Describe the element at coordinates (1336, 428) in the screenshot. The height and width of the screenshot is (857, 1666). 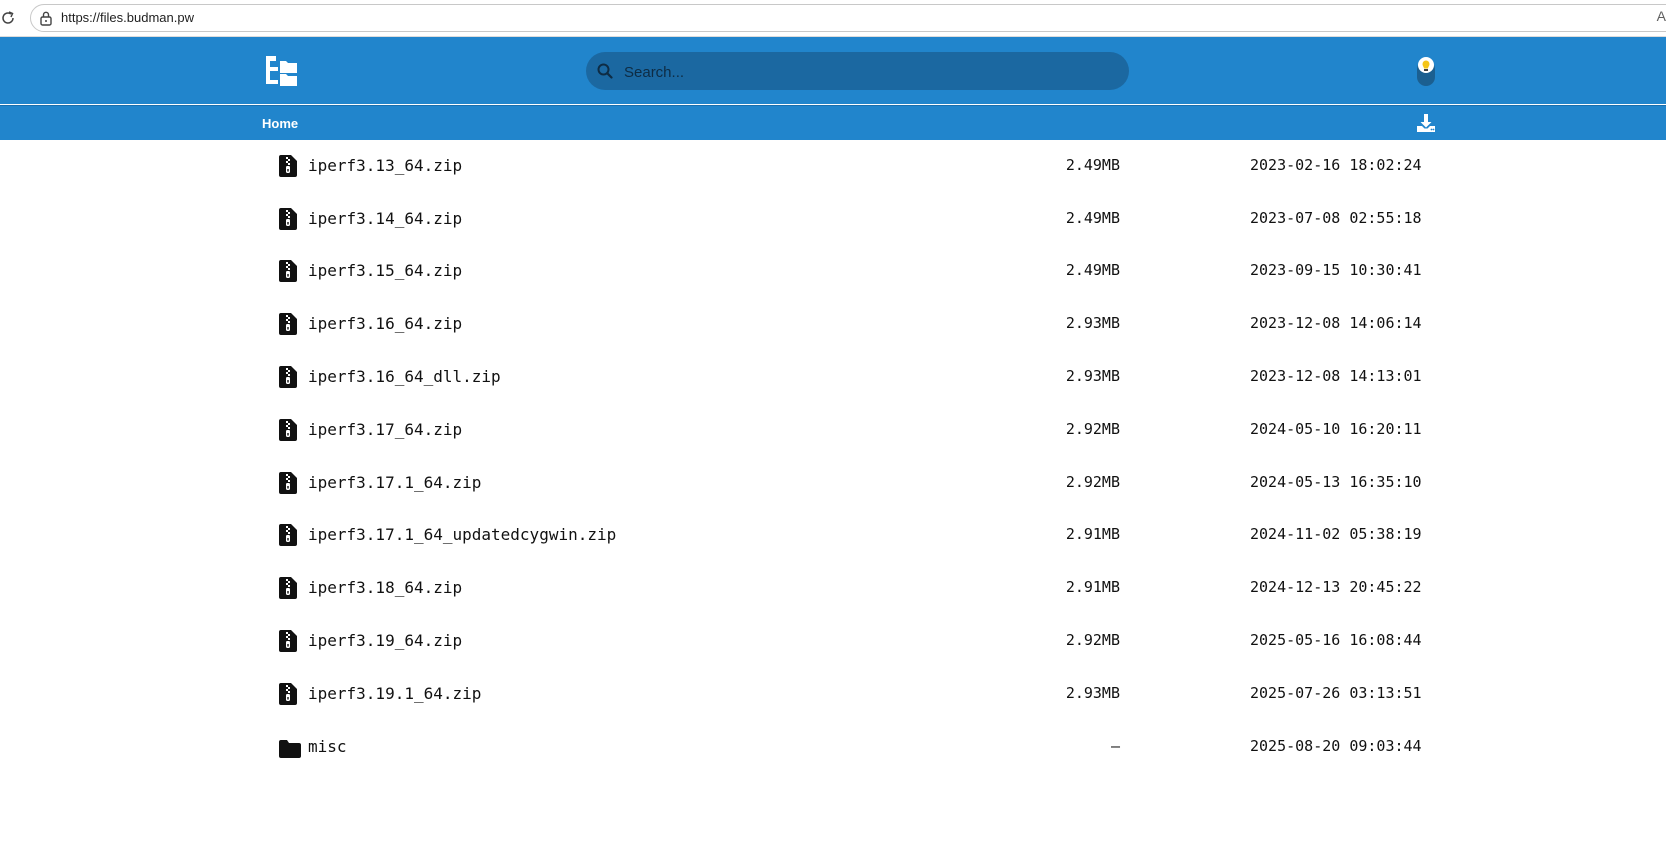
I see `file-date: 2024-05-10 16:20:11` at that location.